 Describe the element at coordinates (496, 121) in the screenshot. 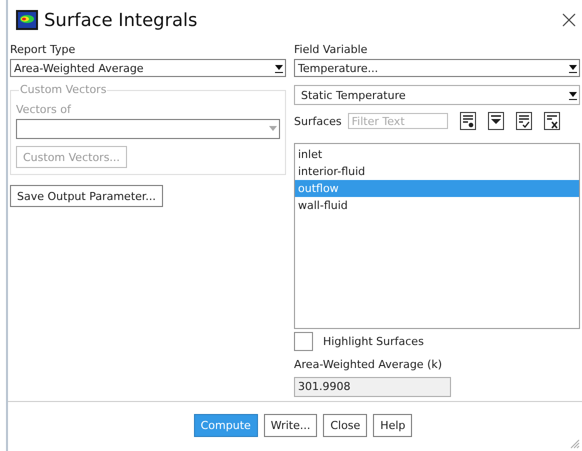

I see `select-all-icon` at that location.